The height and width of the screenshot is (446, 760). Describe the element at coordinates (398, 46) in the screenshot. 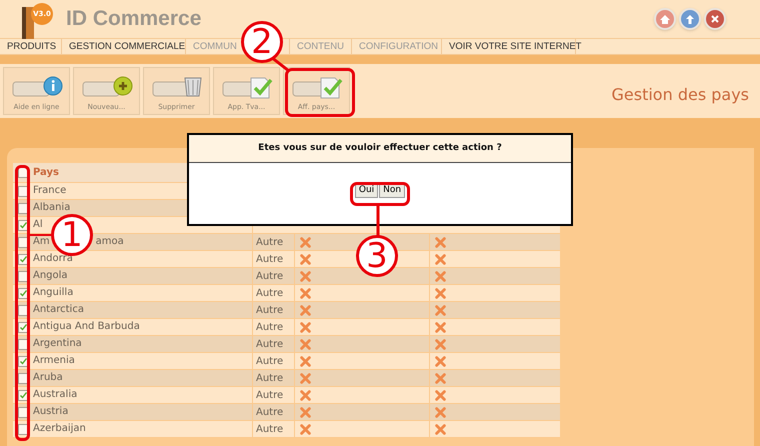

I see `nav-menu-item: CONFIGURATION` at that location.